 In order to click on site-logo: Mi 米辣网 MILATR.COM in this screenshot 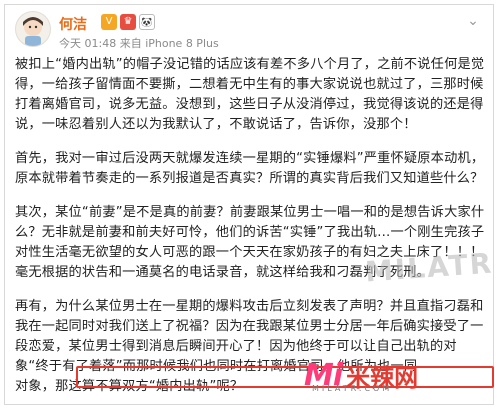, I will do `click(361, 375)`.